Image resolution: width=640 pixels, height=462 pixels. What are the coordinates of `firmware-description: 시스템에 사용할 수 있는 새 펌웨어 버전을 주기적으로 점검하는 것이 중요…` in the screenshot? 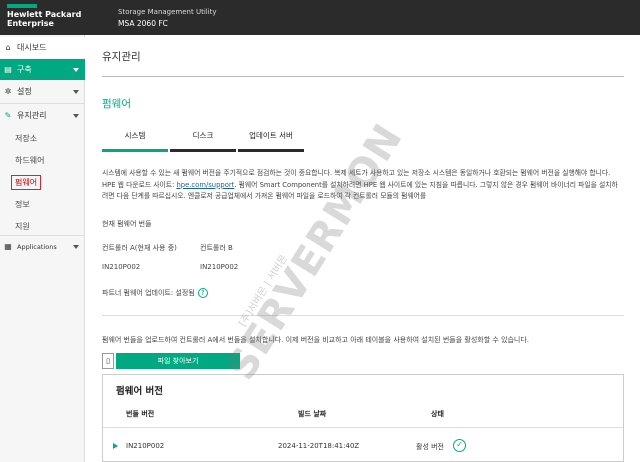 It's located at (362, 185).